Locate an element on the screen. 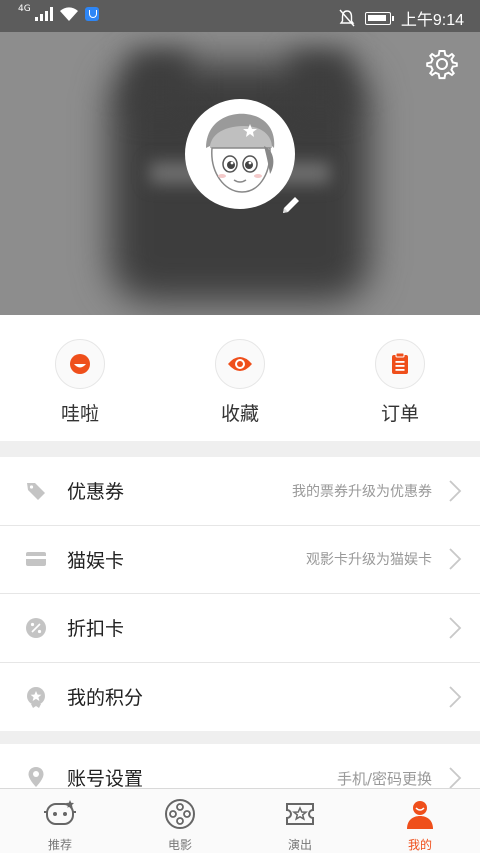 This screenshot has width=480, height=853. quick-action-label: 收藏 is located at coordinates (239, 414).